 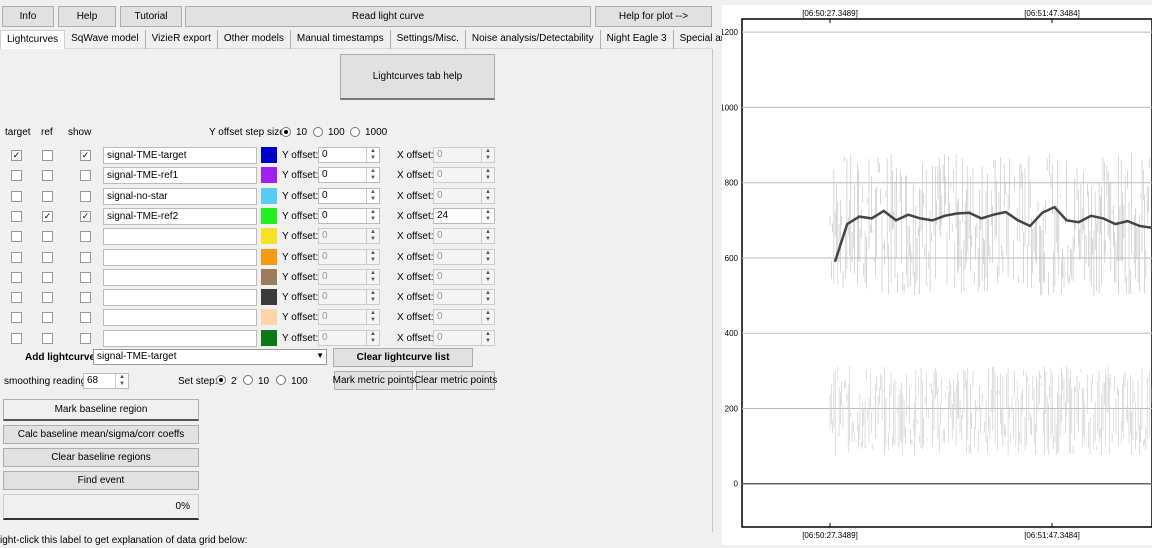 I want to click on clear-lightcurve-list-button: Clear lightcurve list, so click(x=403, y=357).